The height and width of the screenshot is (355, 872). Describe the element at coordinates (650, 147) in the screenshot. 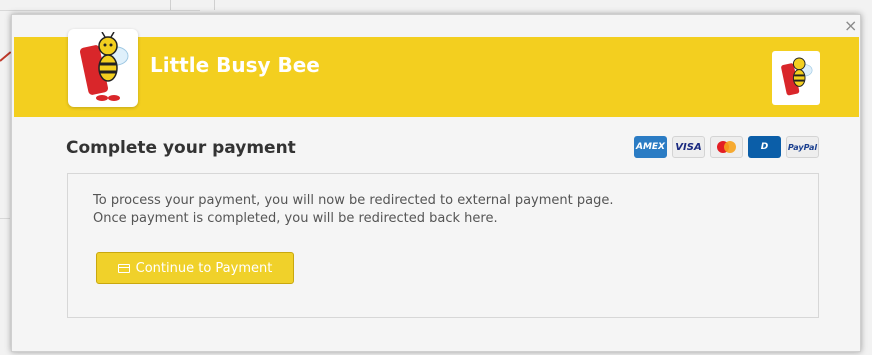

I see `amex-card-icon: AMEX` at that location.